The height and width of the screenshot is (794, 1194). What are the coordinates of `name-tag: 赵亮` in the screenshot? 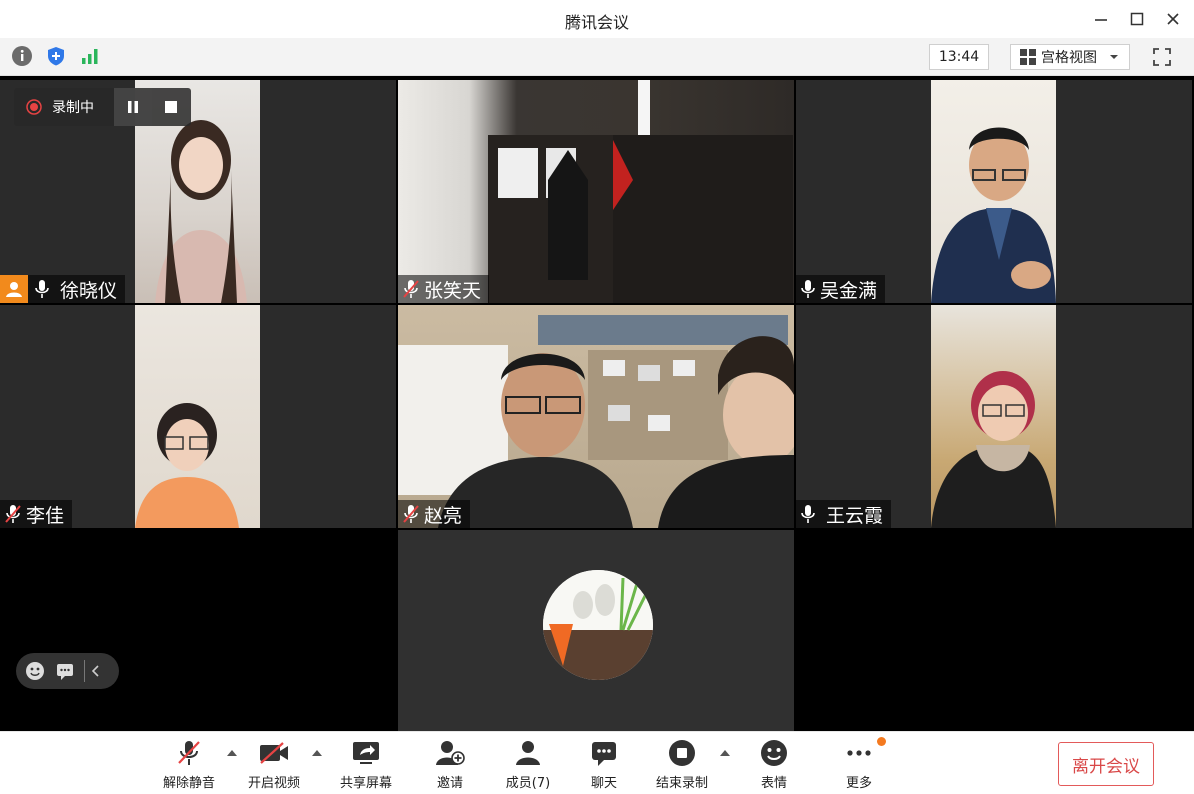 It's located at (434, 514).